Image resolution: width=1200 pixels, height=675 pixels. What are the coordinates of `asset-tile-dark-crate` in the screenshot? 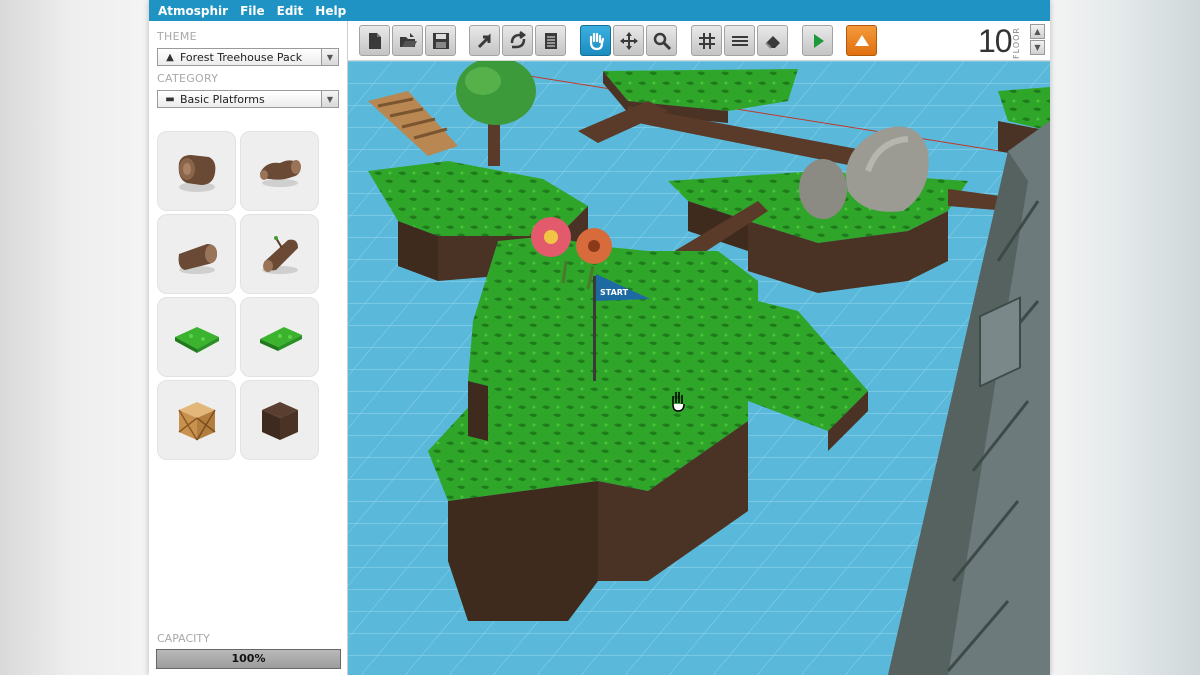 It's located at (279, 420).